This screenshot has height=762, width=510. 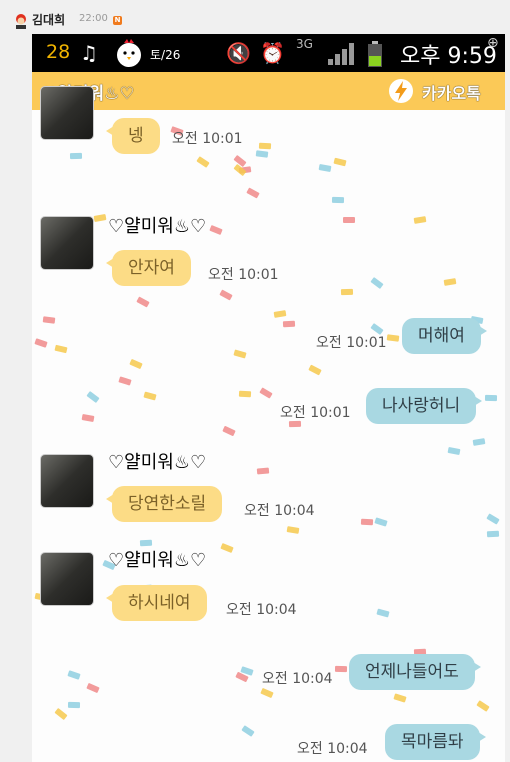 What do you see at coordinates (375, 54) in the screenshot?
I see `battery-icon` at bounding box center [375, 54].